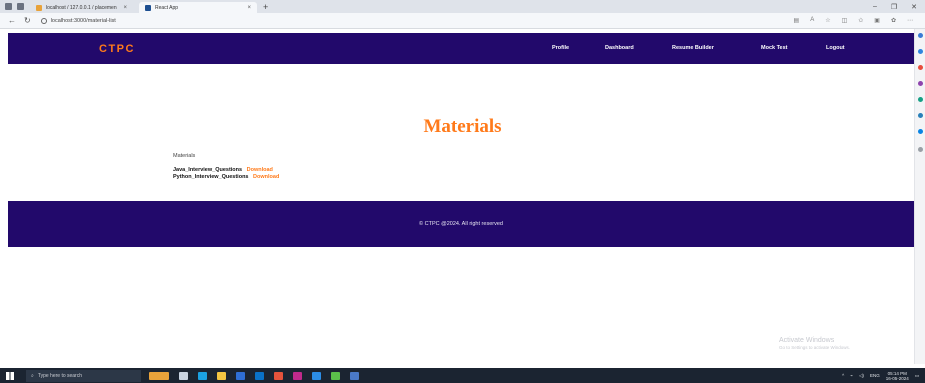 The width and height of the screenshot is (925, 383). I want to click on shopping-icon, so click(920, 67).